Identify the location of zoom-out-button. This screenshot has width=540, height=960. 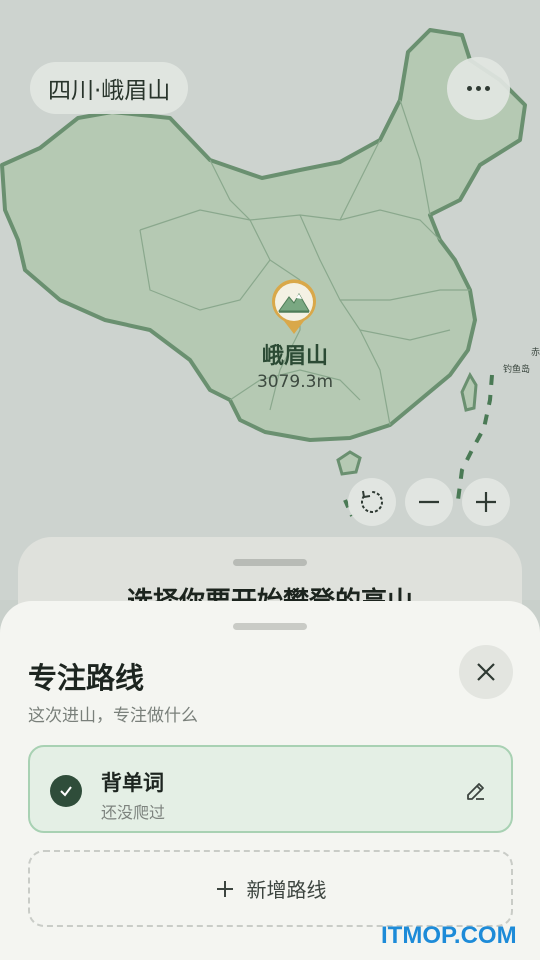
(429, 502).